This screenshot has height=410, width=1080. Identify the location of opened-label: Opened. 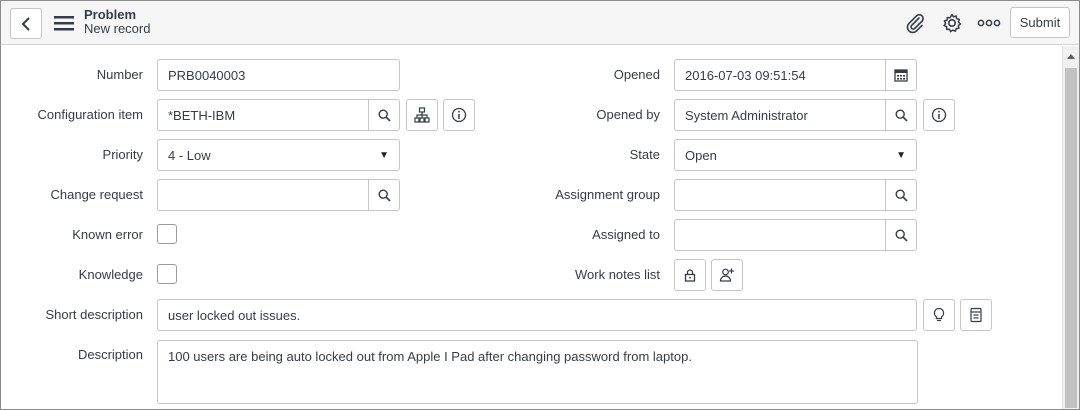
(636, 74).